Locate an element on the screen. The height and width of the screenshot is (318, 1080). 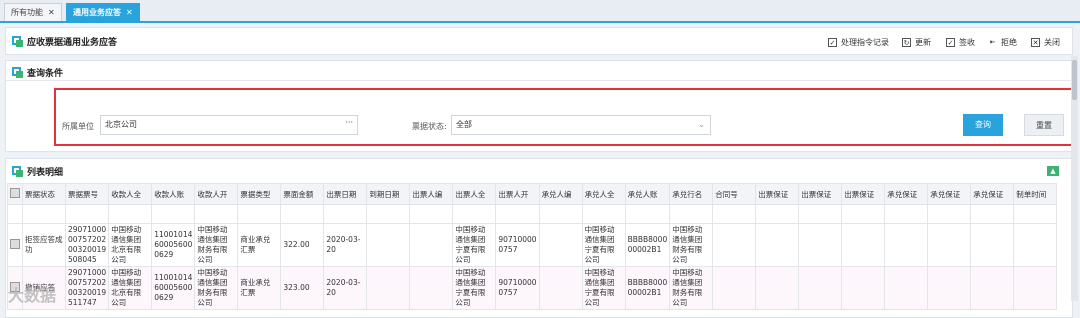
column-header: 出票人全 is located at coordinates (474, 194).